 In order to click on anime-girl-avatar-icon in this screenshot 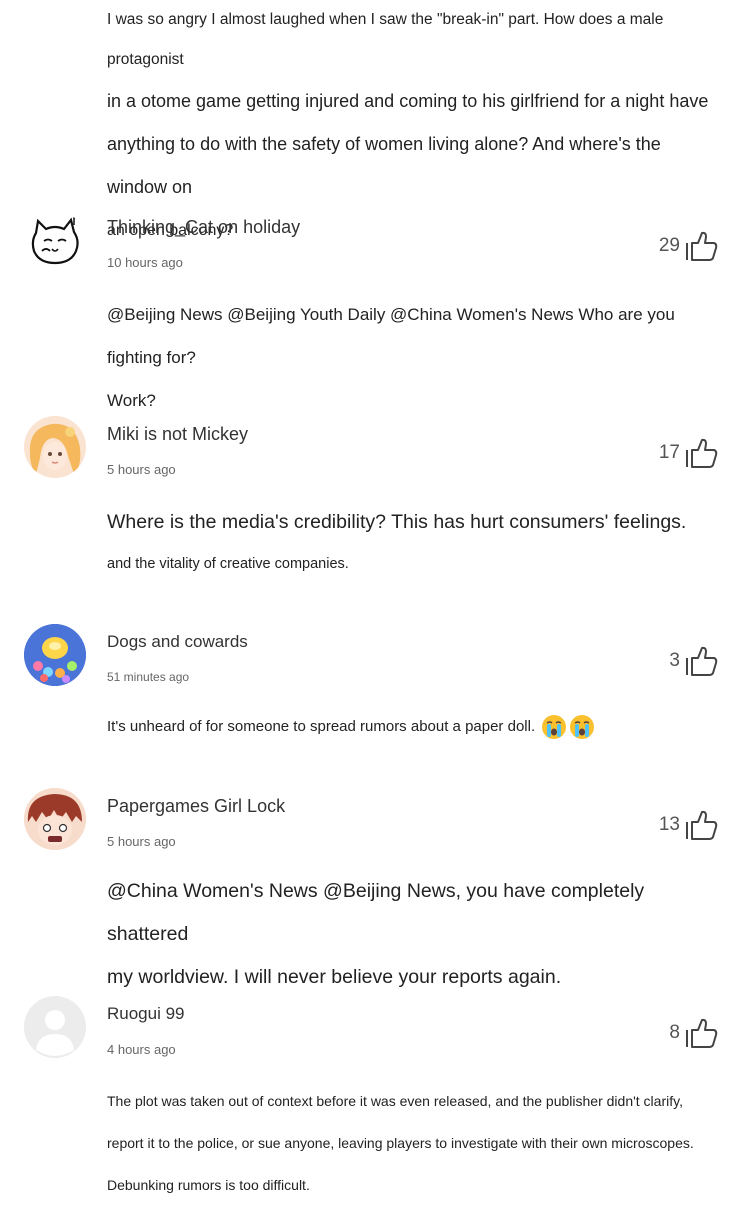, I will do `click(55, 447)`.